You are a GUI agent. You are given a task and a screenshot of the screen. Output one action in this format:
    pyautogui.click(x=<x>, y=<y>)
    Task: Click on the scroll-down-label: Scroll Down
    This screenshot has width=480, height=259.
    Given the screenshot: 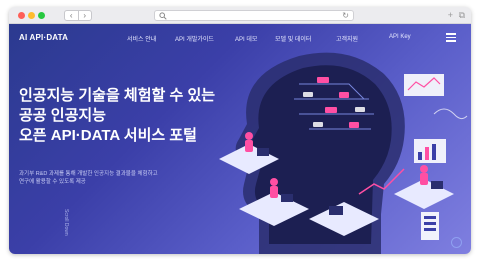 What is the action you would take?
    pyautogui.click(x=66, y=222)
    